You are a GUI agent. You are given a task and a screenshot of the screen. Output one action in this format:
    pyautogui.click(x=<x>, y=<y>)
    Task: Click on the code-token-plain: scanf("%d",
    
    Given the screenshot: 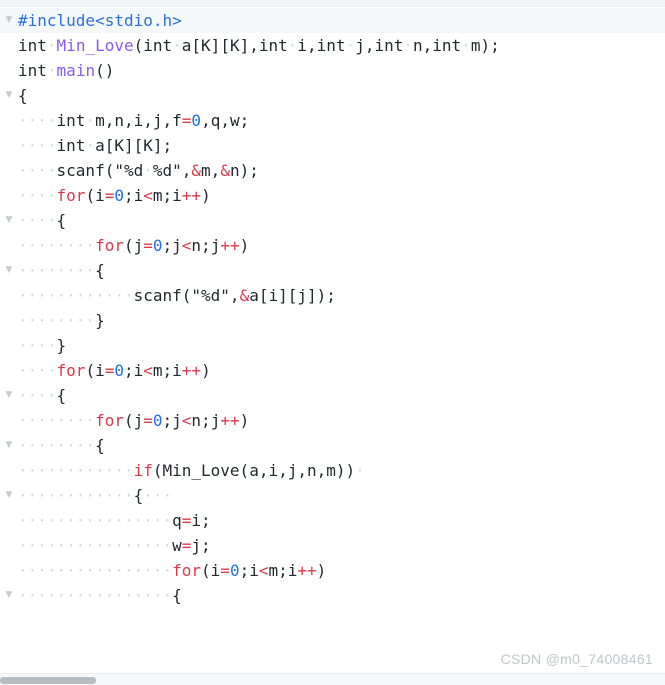 What is the action you would take?
    pyautogui.click(x=186, y=295)
    